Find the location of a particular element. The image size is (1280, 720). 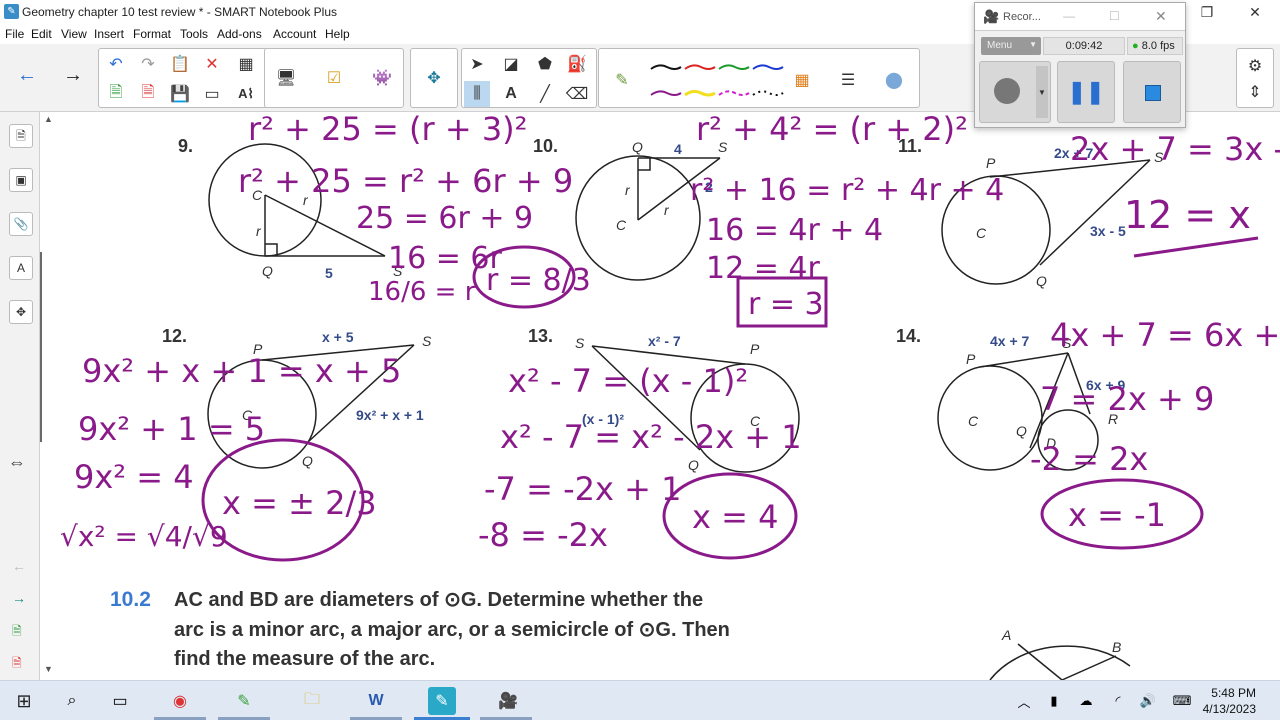

back-arrow-icon: ← is located at coordinates (27, 75).